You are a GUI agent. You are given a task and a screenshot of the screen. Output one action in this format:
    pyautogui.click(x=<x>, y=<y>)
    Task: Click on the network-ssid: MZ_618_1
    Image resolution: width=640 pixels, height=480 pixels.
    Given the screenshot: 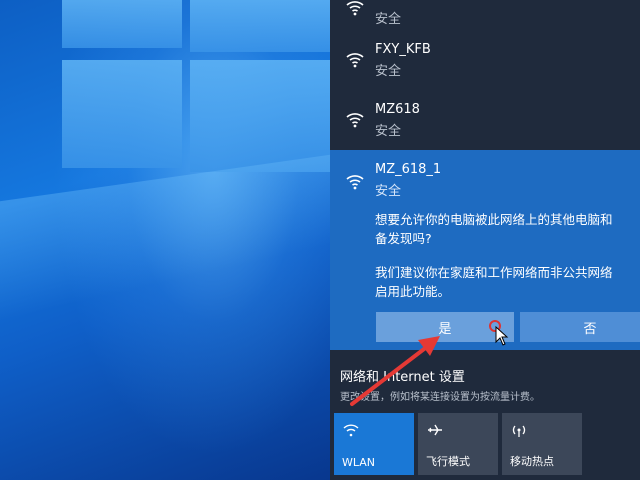 What is the action you would take?
    pyautogui.click(x=408, y=169)
    